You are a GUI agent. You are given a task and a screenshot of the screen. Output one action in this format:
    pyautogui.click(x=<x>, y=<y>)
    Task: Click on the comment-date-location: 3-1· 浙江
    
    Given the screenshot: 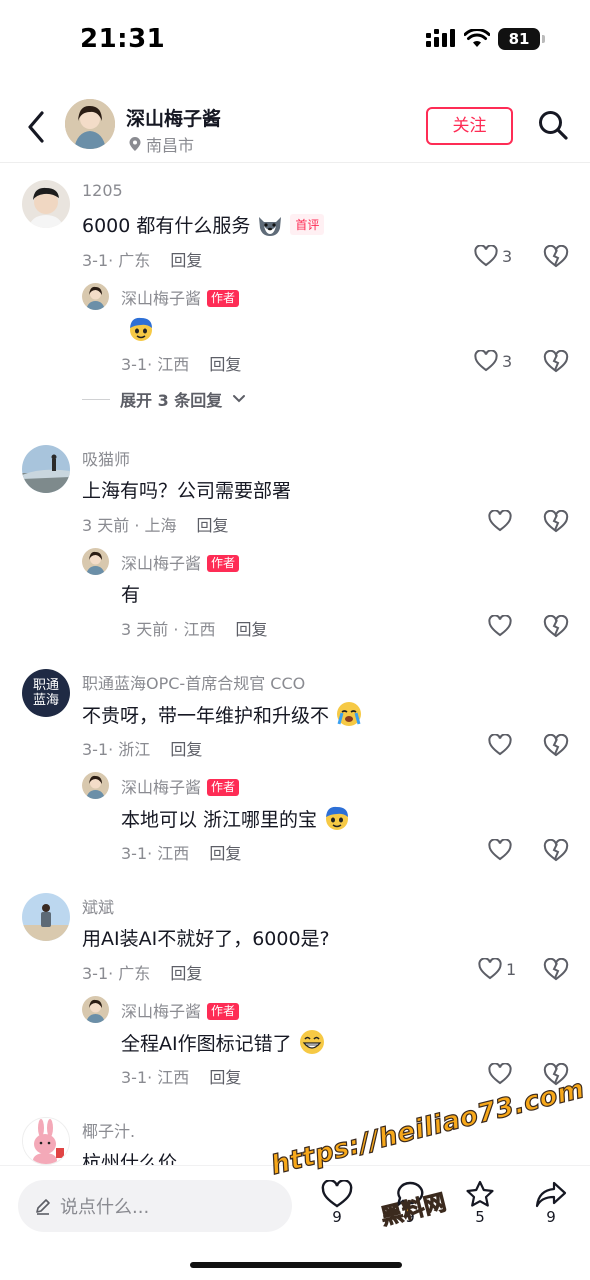 What is the action you would take?
    pyautogui.click(x=116, y=749)
    